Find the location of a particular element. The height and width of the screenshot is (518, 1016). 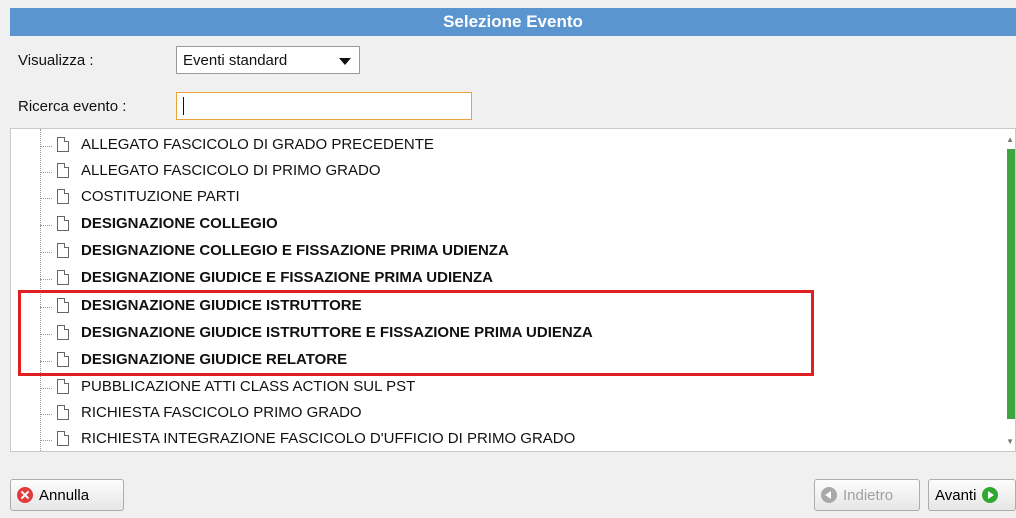

arrow-right-icon is located at coordinates (990, 495).